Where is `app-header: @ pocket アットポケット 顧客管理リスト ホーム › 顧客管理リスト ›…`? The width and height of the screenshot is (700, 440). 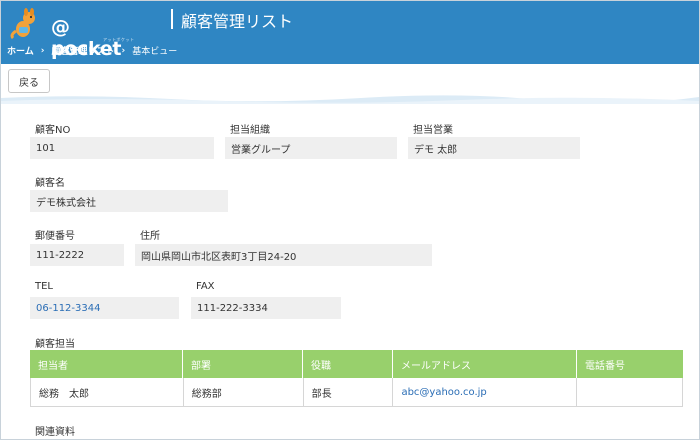
app-header: @ pocket アットポケット 顧客管理リスト ホーム › 顧客管理リスト ›… is located at coordinates (350, 32).